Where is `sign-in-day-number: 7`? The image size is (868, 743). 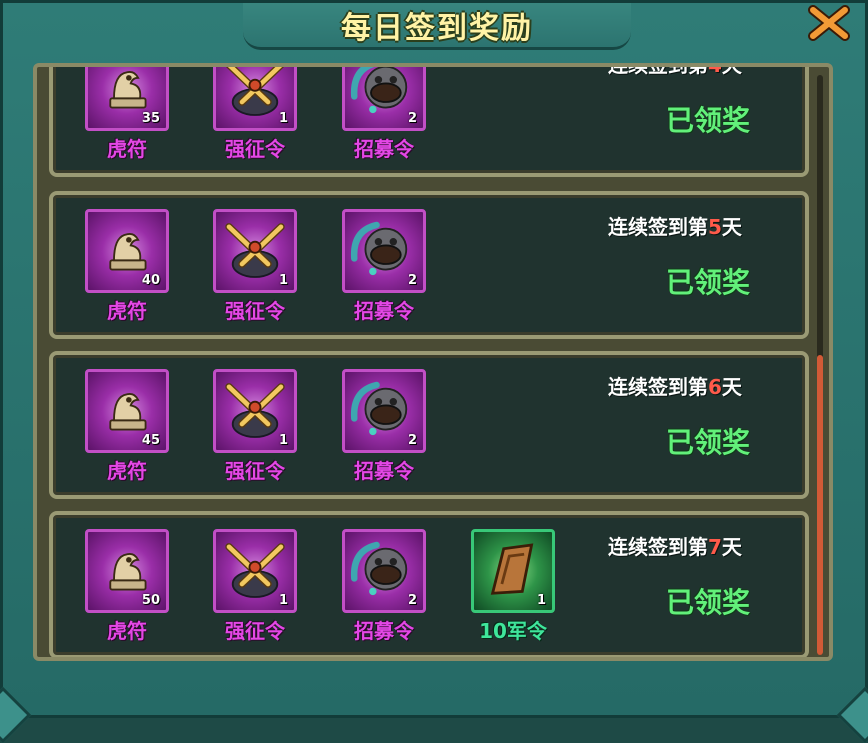 sign-in-day-number: 7 is located at coordinates (715, 547).